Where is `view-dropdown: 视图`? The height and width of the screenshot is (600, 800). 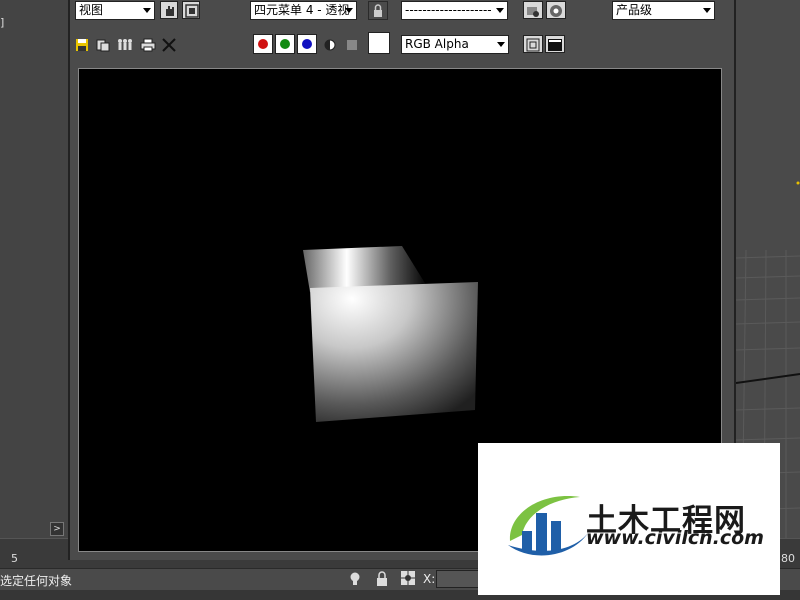
view-dropdown: 视图 is located at coordinates (115, 10).